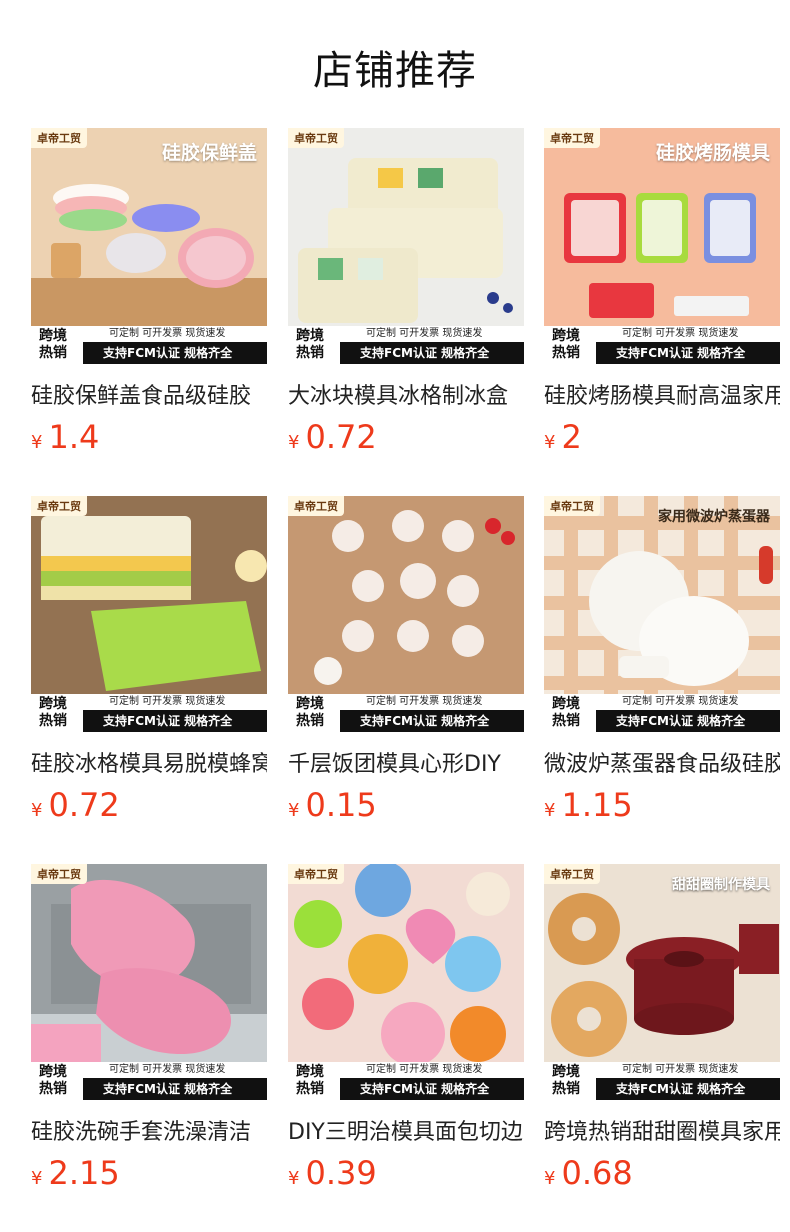 The image size is (790, 1232). What do you see at coordinates (662, 1130) in the screenshot?
I see `product-name: 跨境热销甜甜圈模具家用` at bounding box center [662, 1130].